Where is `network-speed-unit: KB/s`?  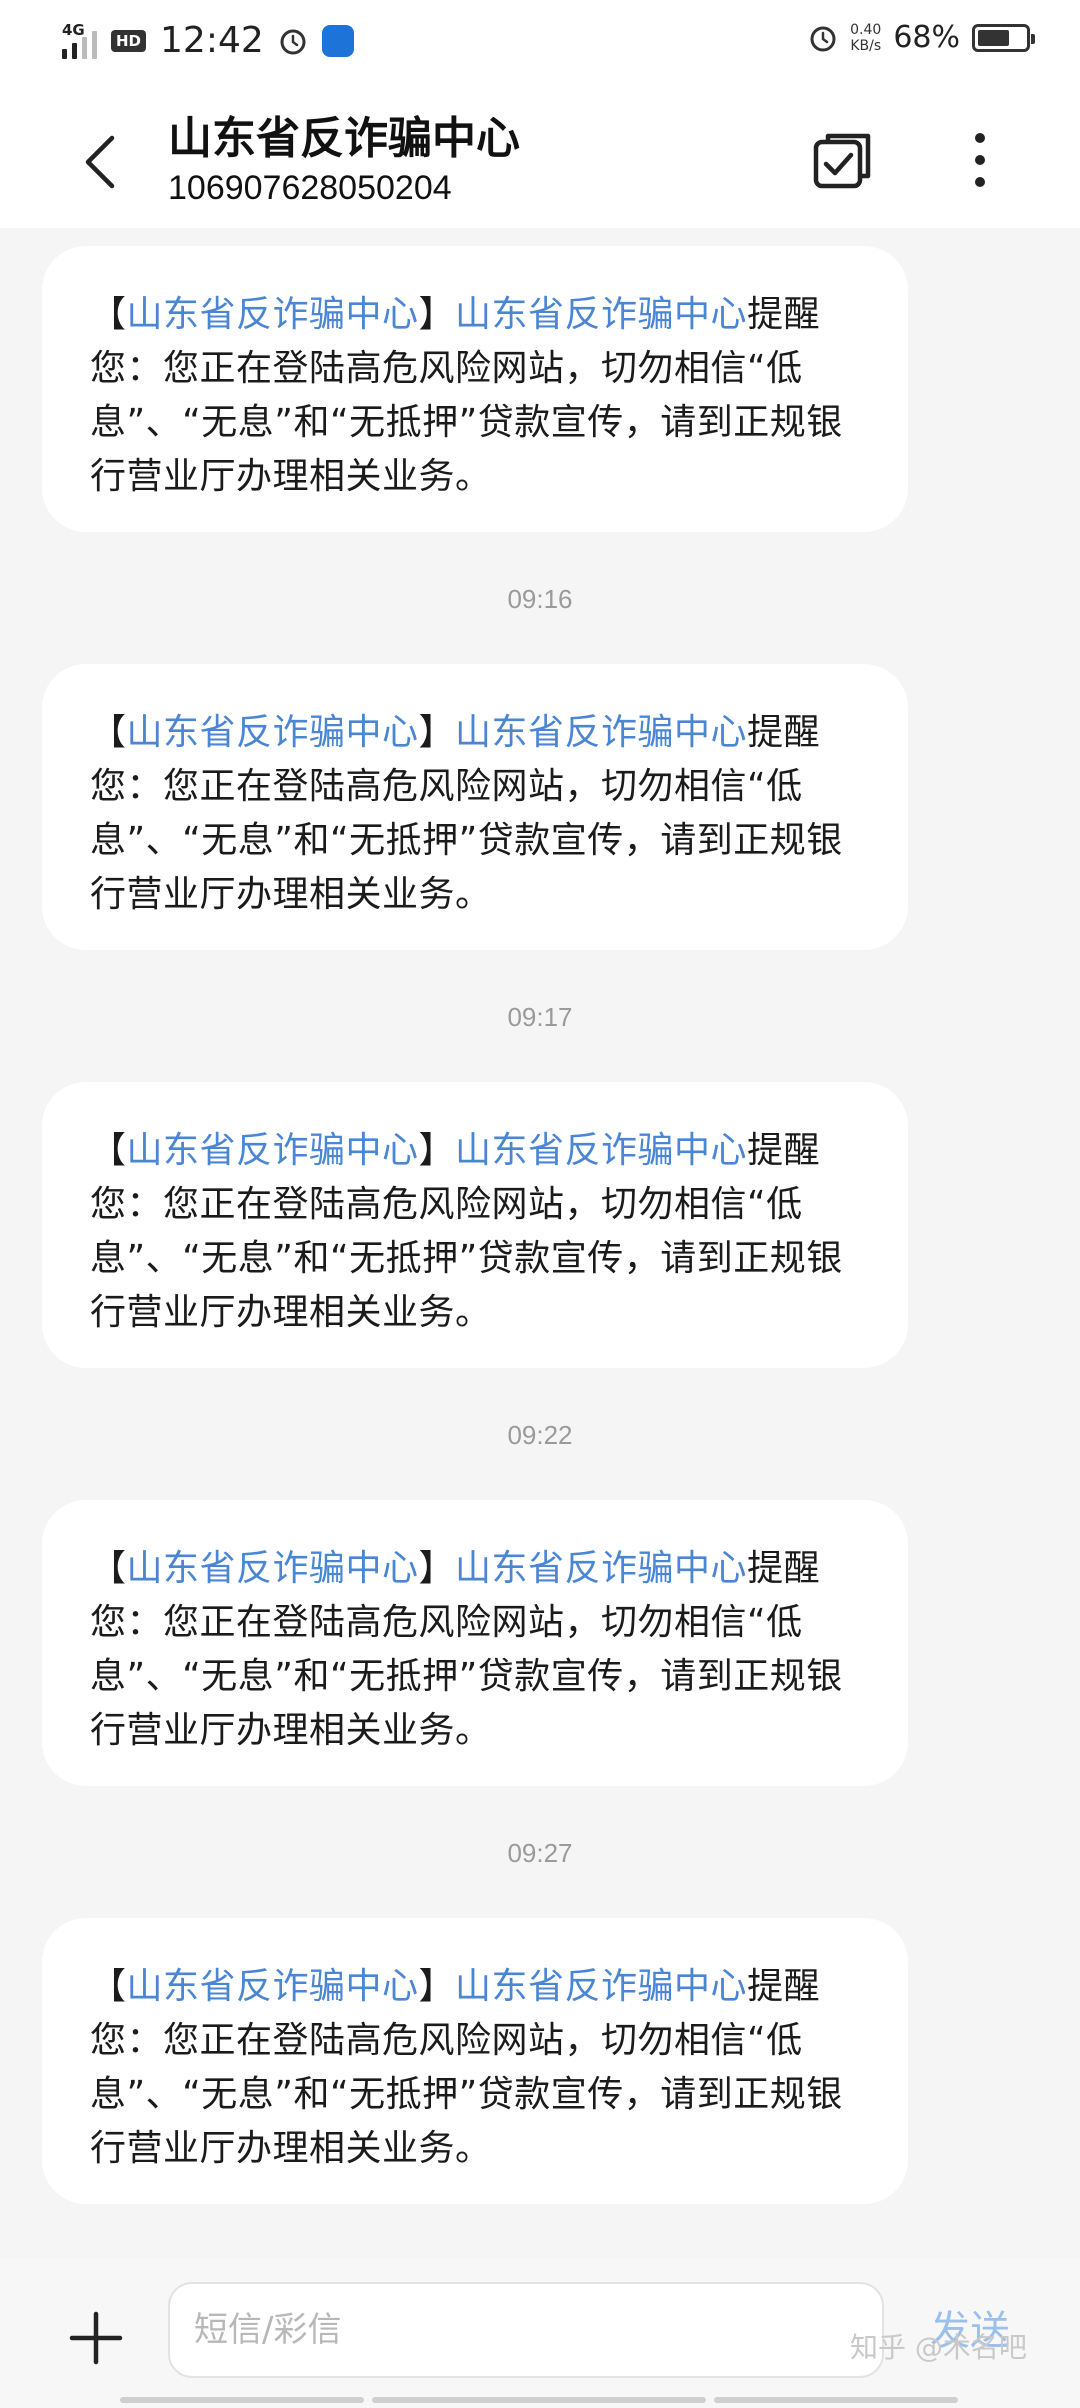
network-speed-unit: KB/s is located at coordinates (866, 45).